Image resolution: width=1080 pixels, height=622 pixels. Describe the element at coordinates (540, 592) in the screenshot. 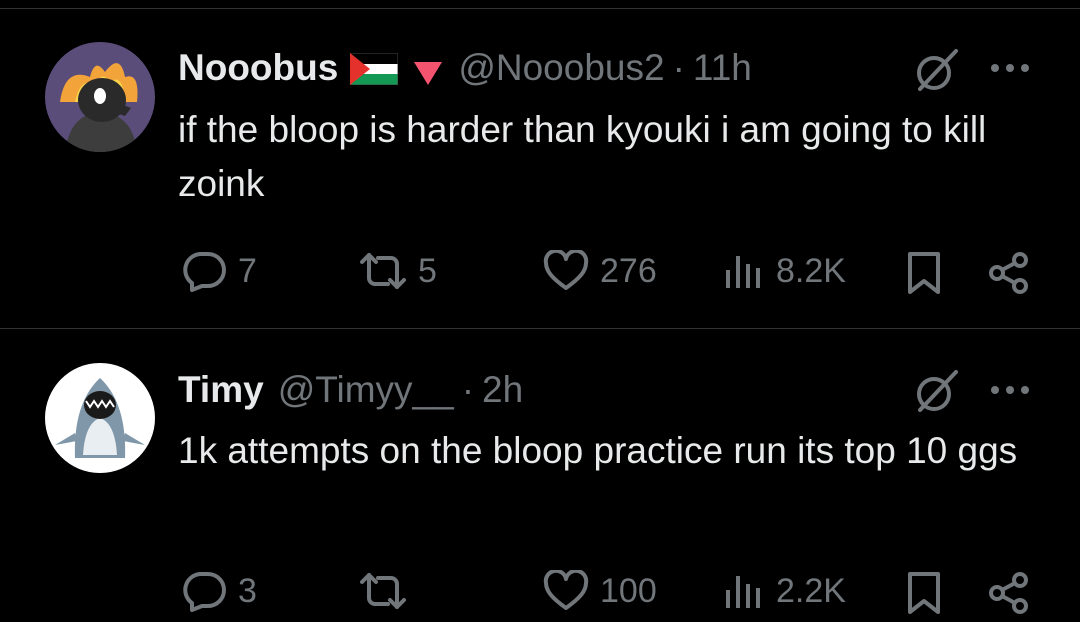

I see `action-bar: 3 100 2.2K` at that location.